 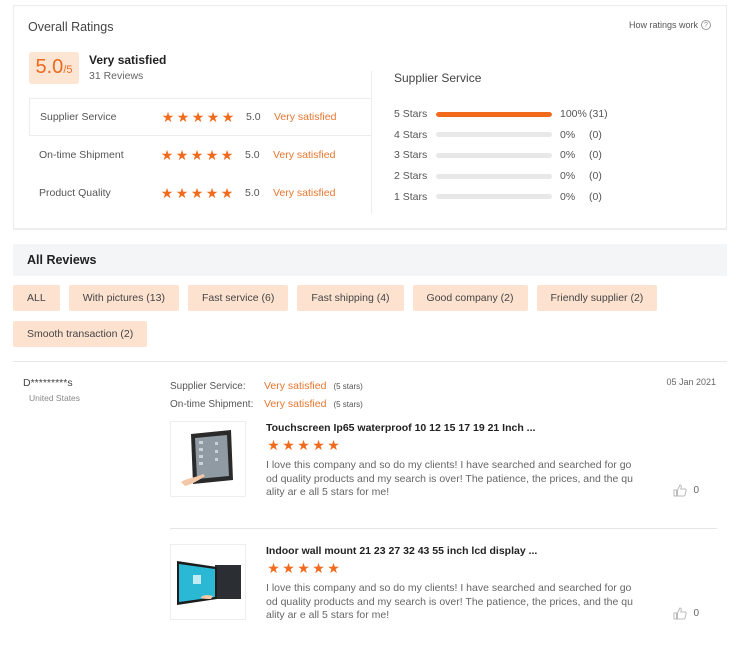 I want to click on filter-chip-smooth-transaction: Smooth transaction (2), so click(x=80, y=334).